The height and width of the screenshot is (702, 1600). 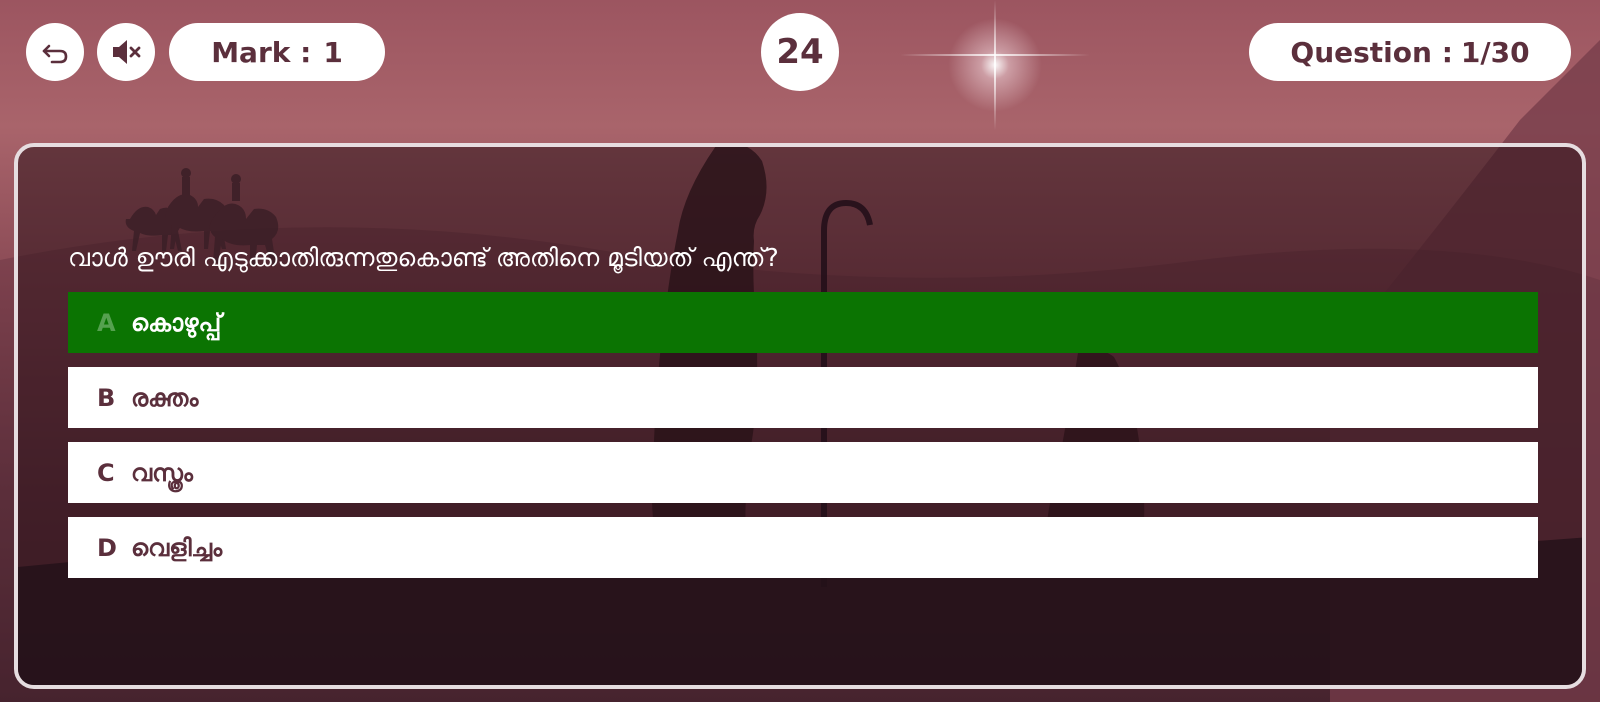 What do you see at coordinates (177, 547) in the screenshot?
I see `option-text: വെളിച്ചം` at bounding box center [177, 547].